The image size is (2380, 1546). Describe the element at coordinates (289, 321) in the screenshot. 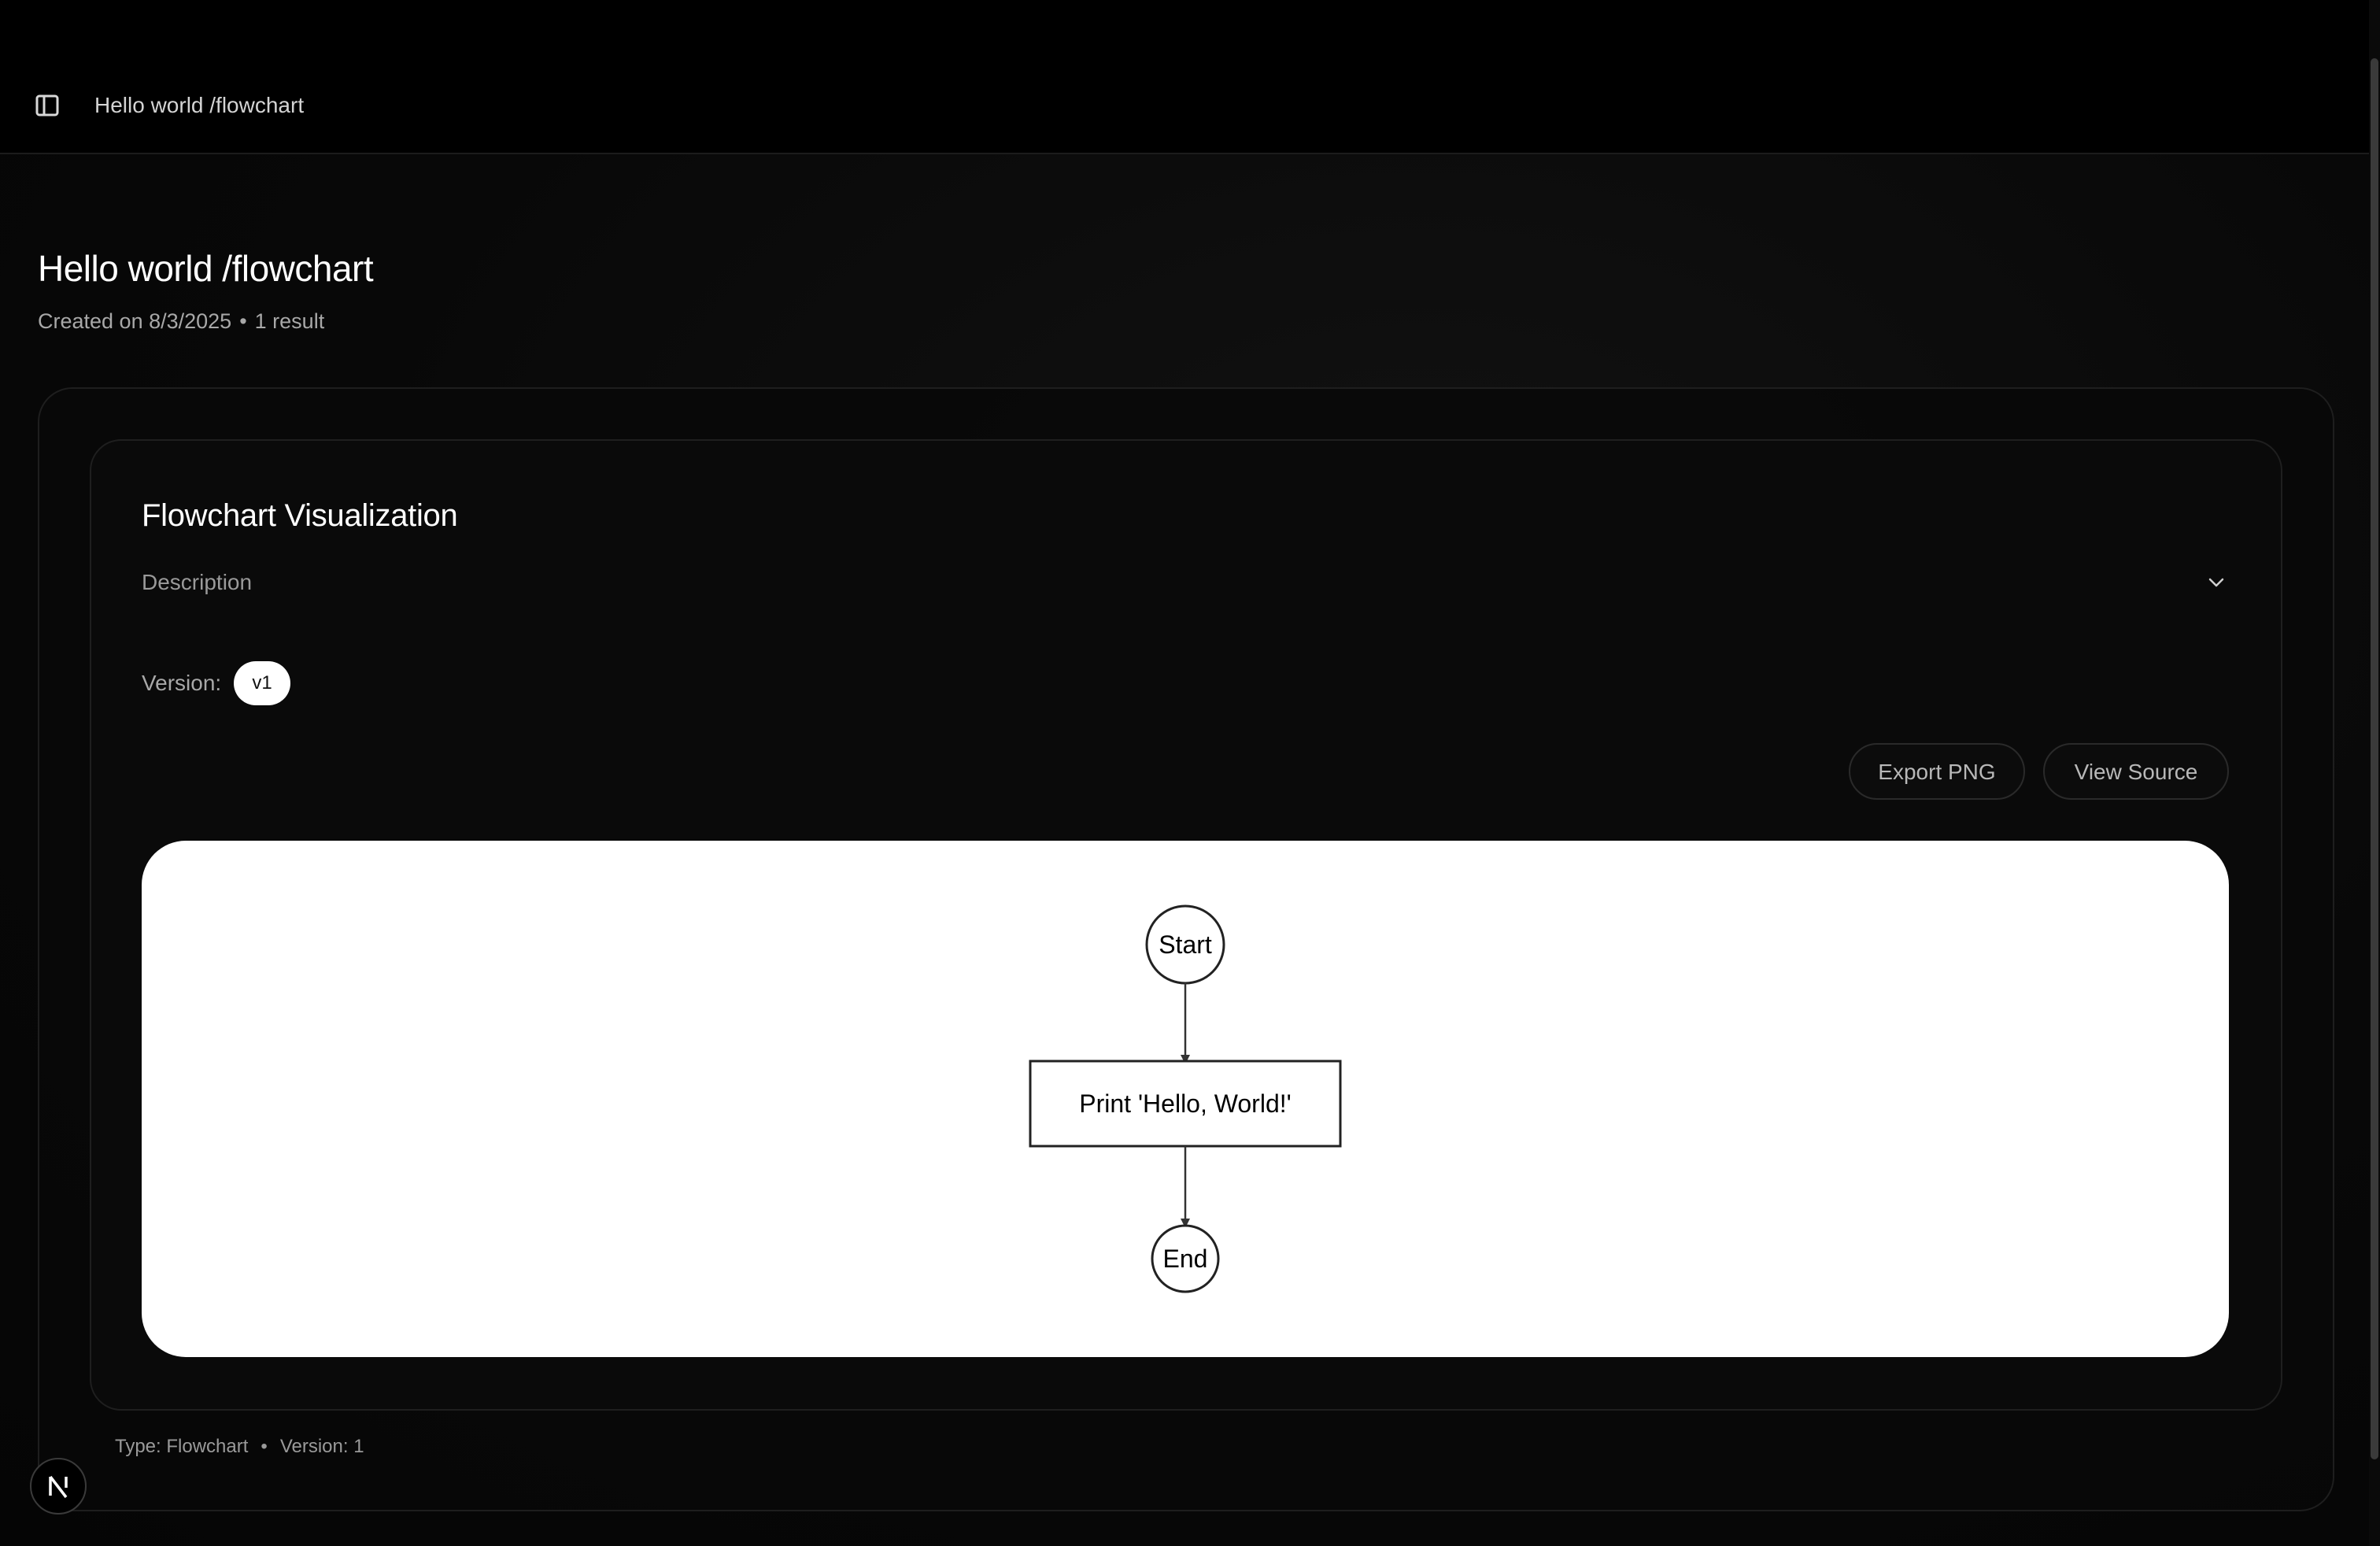

I see `result-count: 1 result` at that location.